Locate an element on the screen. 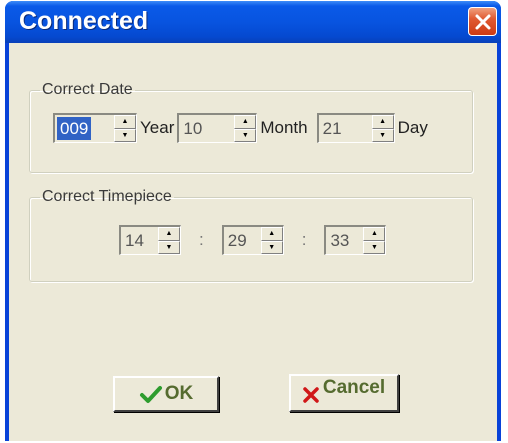 This screenshot has height=443, width=508. month-value: 10 is located at coordinates (191, 128).